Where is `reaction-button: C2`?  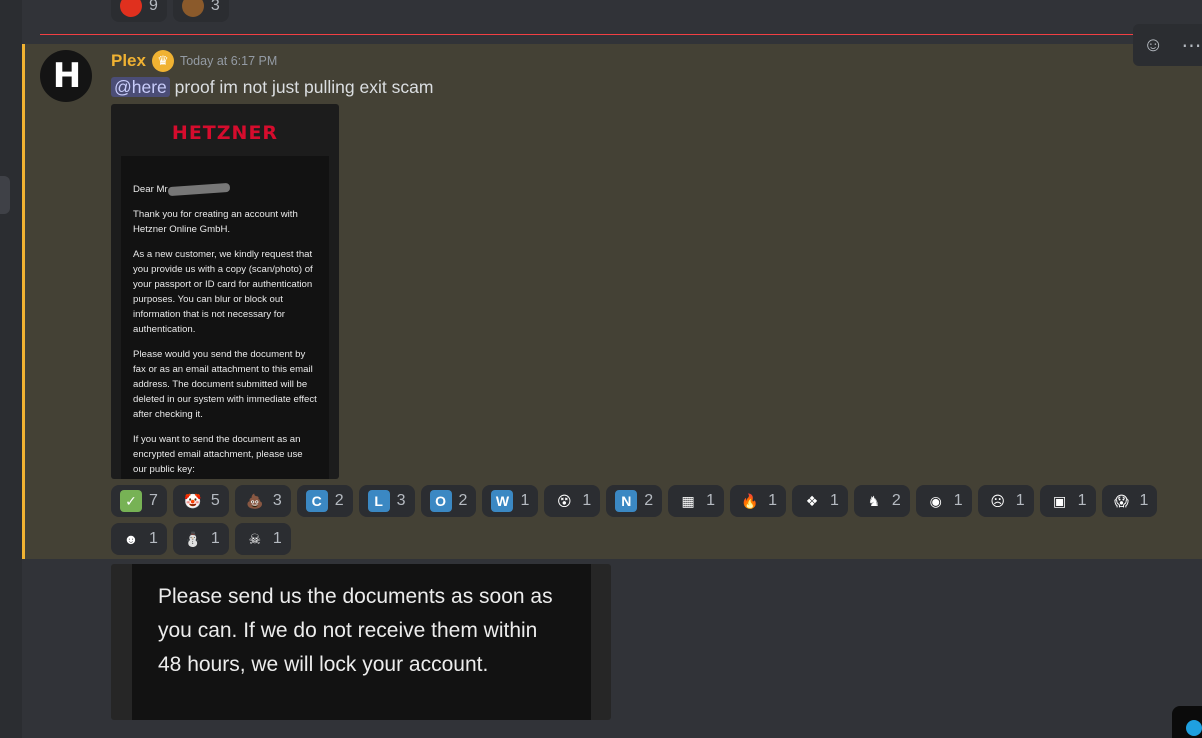 reaction-button: C2 is located at coordinates (324, 501).